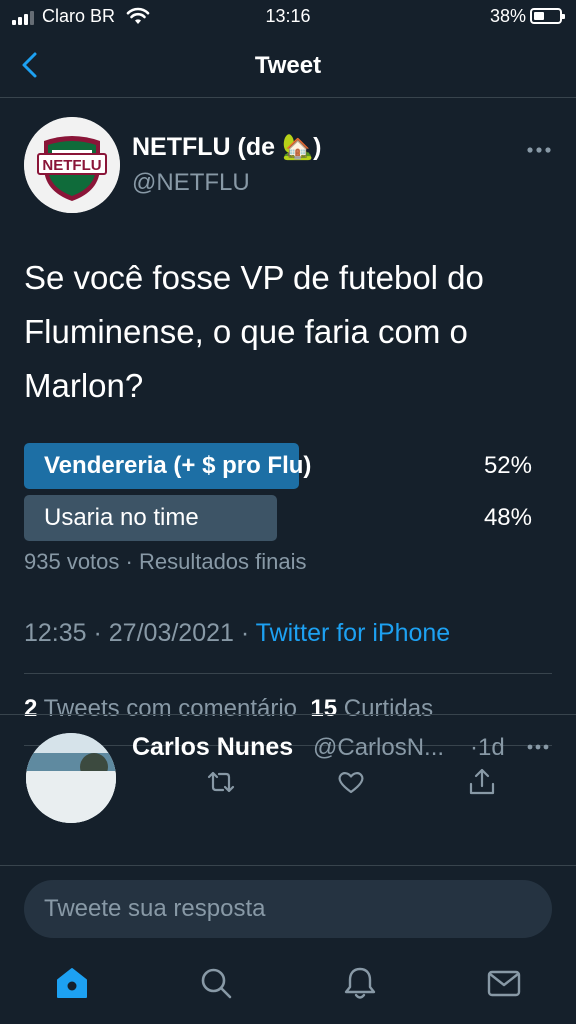 The height and width of the screenshot is (1024, 576). What do you see at coordinates (317, 147) in the screenshot?
I see `author-name-close: )` at bounding box center [317, 147].